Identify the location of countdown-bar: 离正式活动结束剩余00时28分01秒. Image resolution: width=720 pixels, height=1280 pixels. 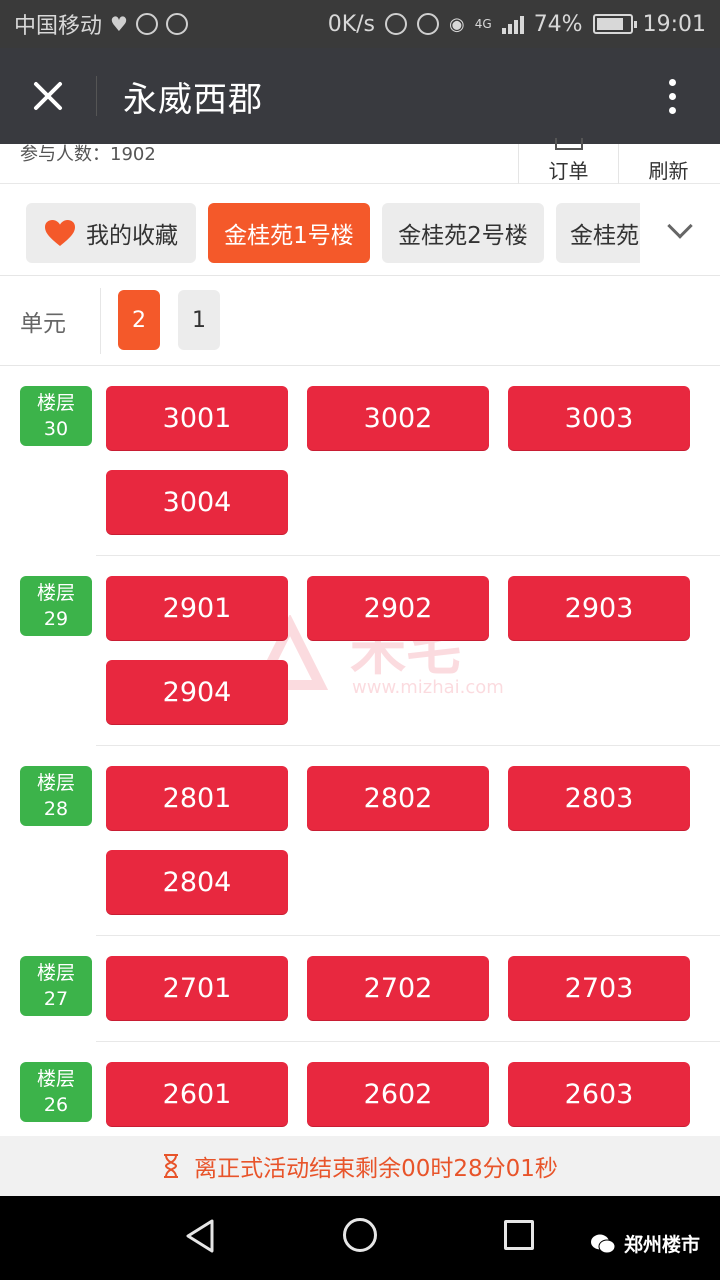
(360, 1166).